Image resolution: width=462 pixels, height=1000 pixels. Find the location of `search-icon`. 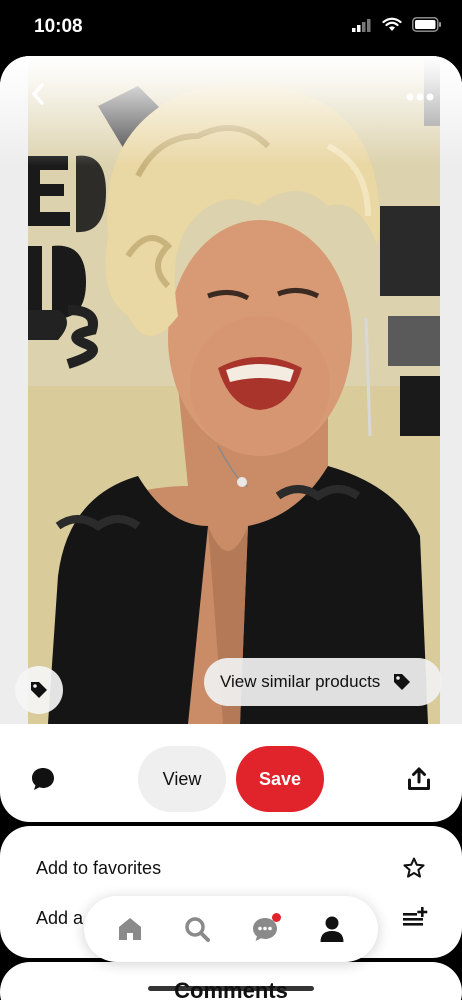

search-icon is located at coordinates (198, 929).